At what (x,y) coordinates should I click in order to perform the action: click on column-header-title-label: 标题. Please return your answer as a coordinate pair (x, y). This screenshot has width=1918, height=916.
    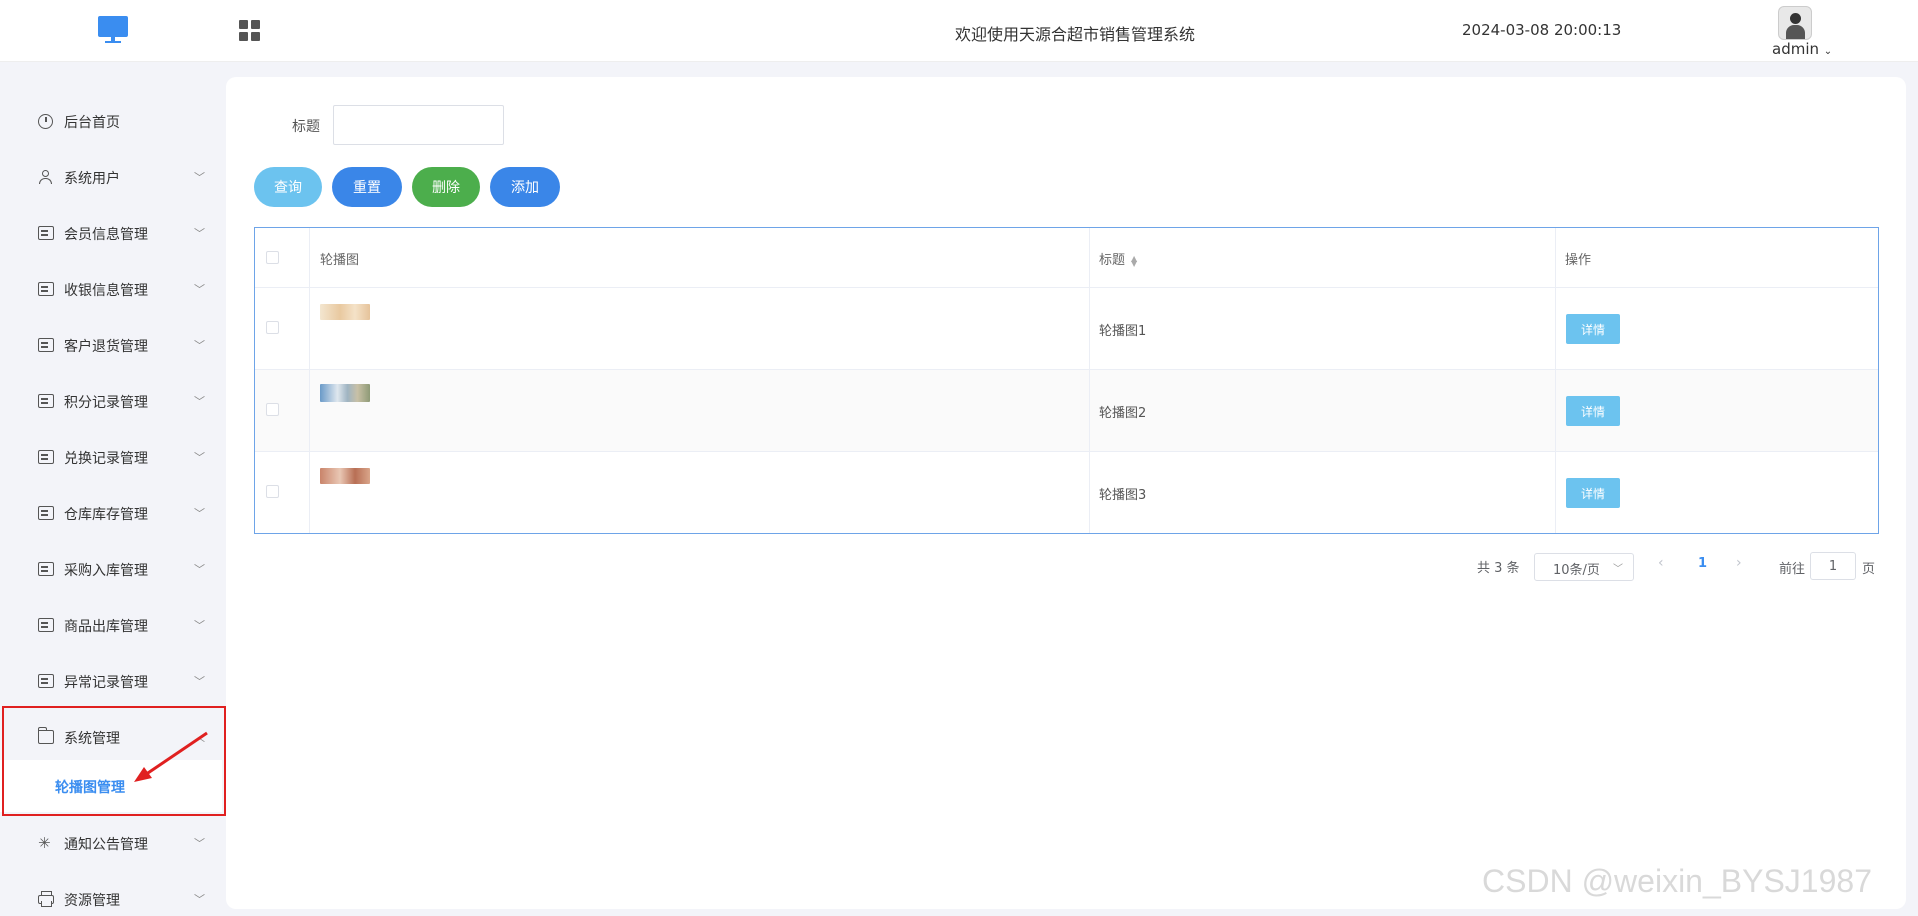
    Looking at the image, I should click on (1112, 260).